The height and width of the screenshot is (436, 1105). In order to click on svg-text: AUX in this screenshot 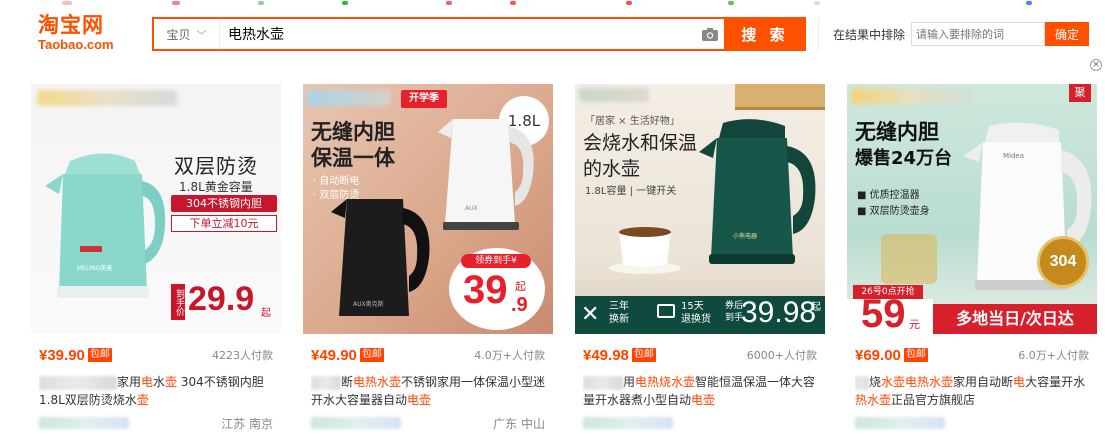, I will do `click(471, 208)`.